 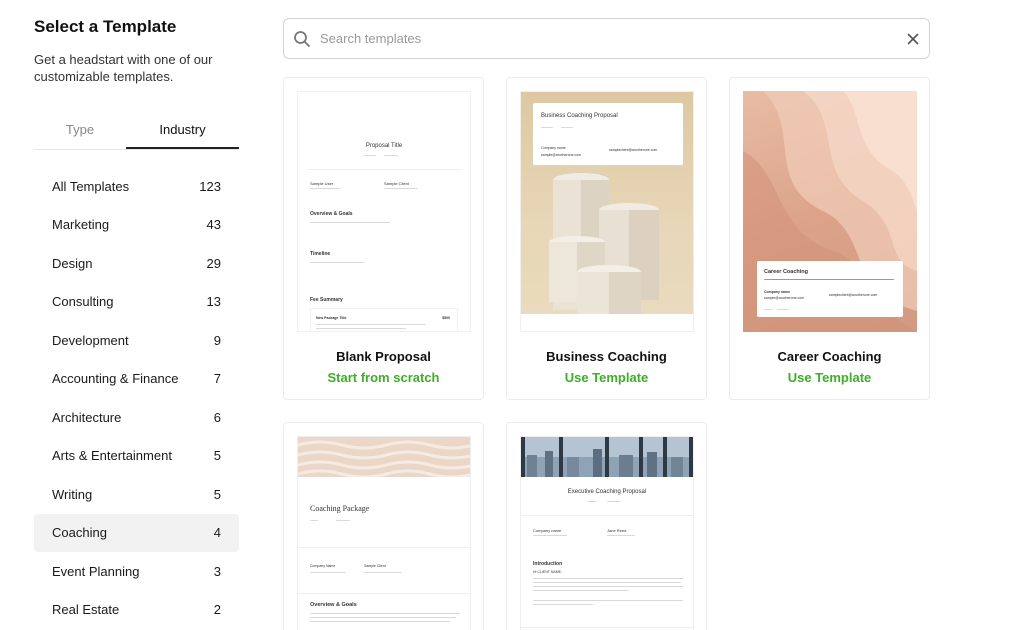 I want to click on category-label: Marketing, so click(x=81, y=225).